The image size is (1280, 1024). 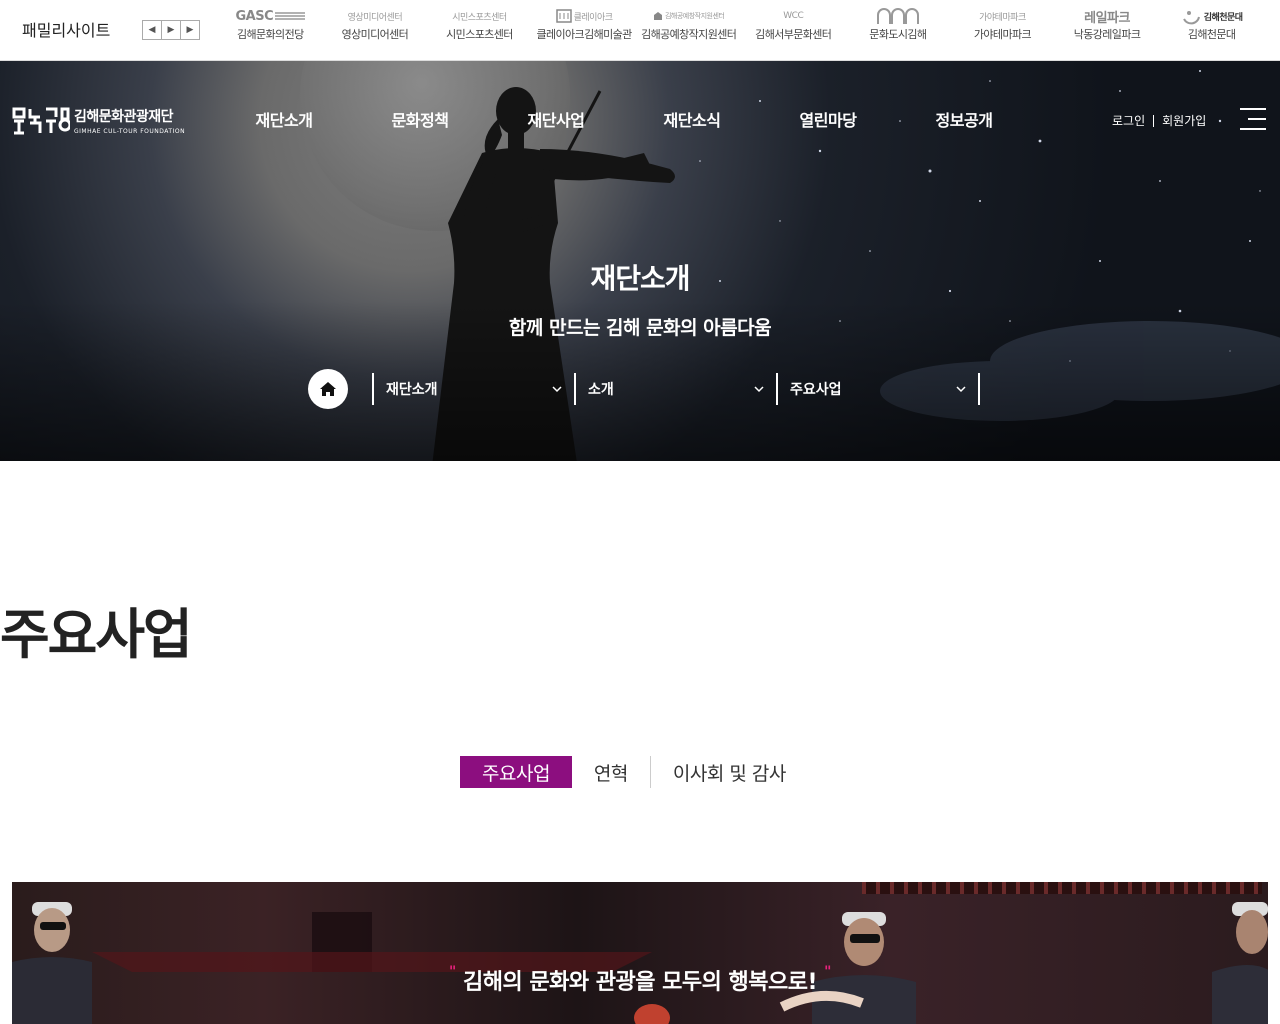 What do you see at coordinates (412, 390) in the screenshot?
I see `breadcrumb-depth1-label: 재단소개` at bounding box center [412, 390].